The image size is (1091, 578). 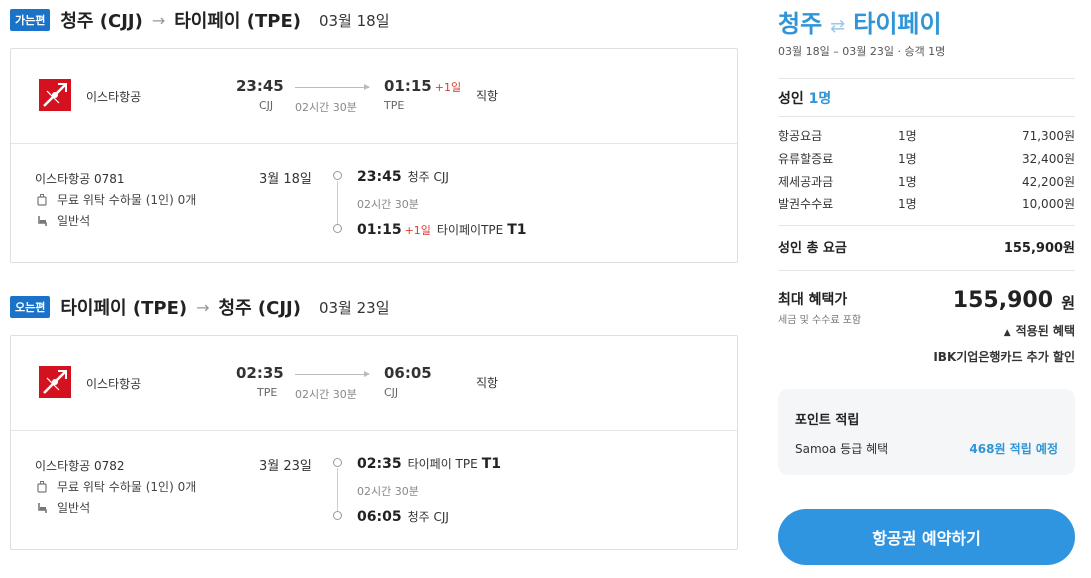 I want to click on outbound-header: 가는편 청주 (CJJ) → 타이페이 (TPE) 03월 18일, so click(x=200, y=20).